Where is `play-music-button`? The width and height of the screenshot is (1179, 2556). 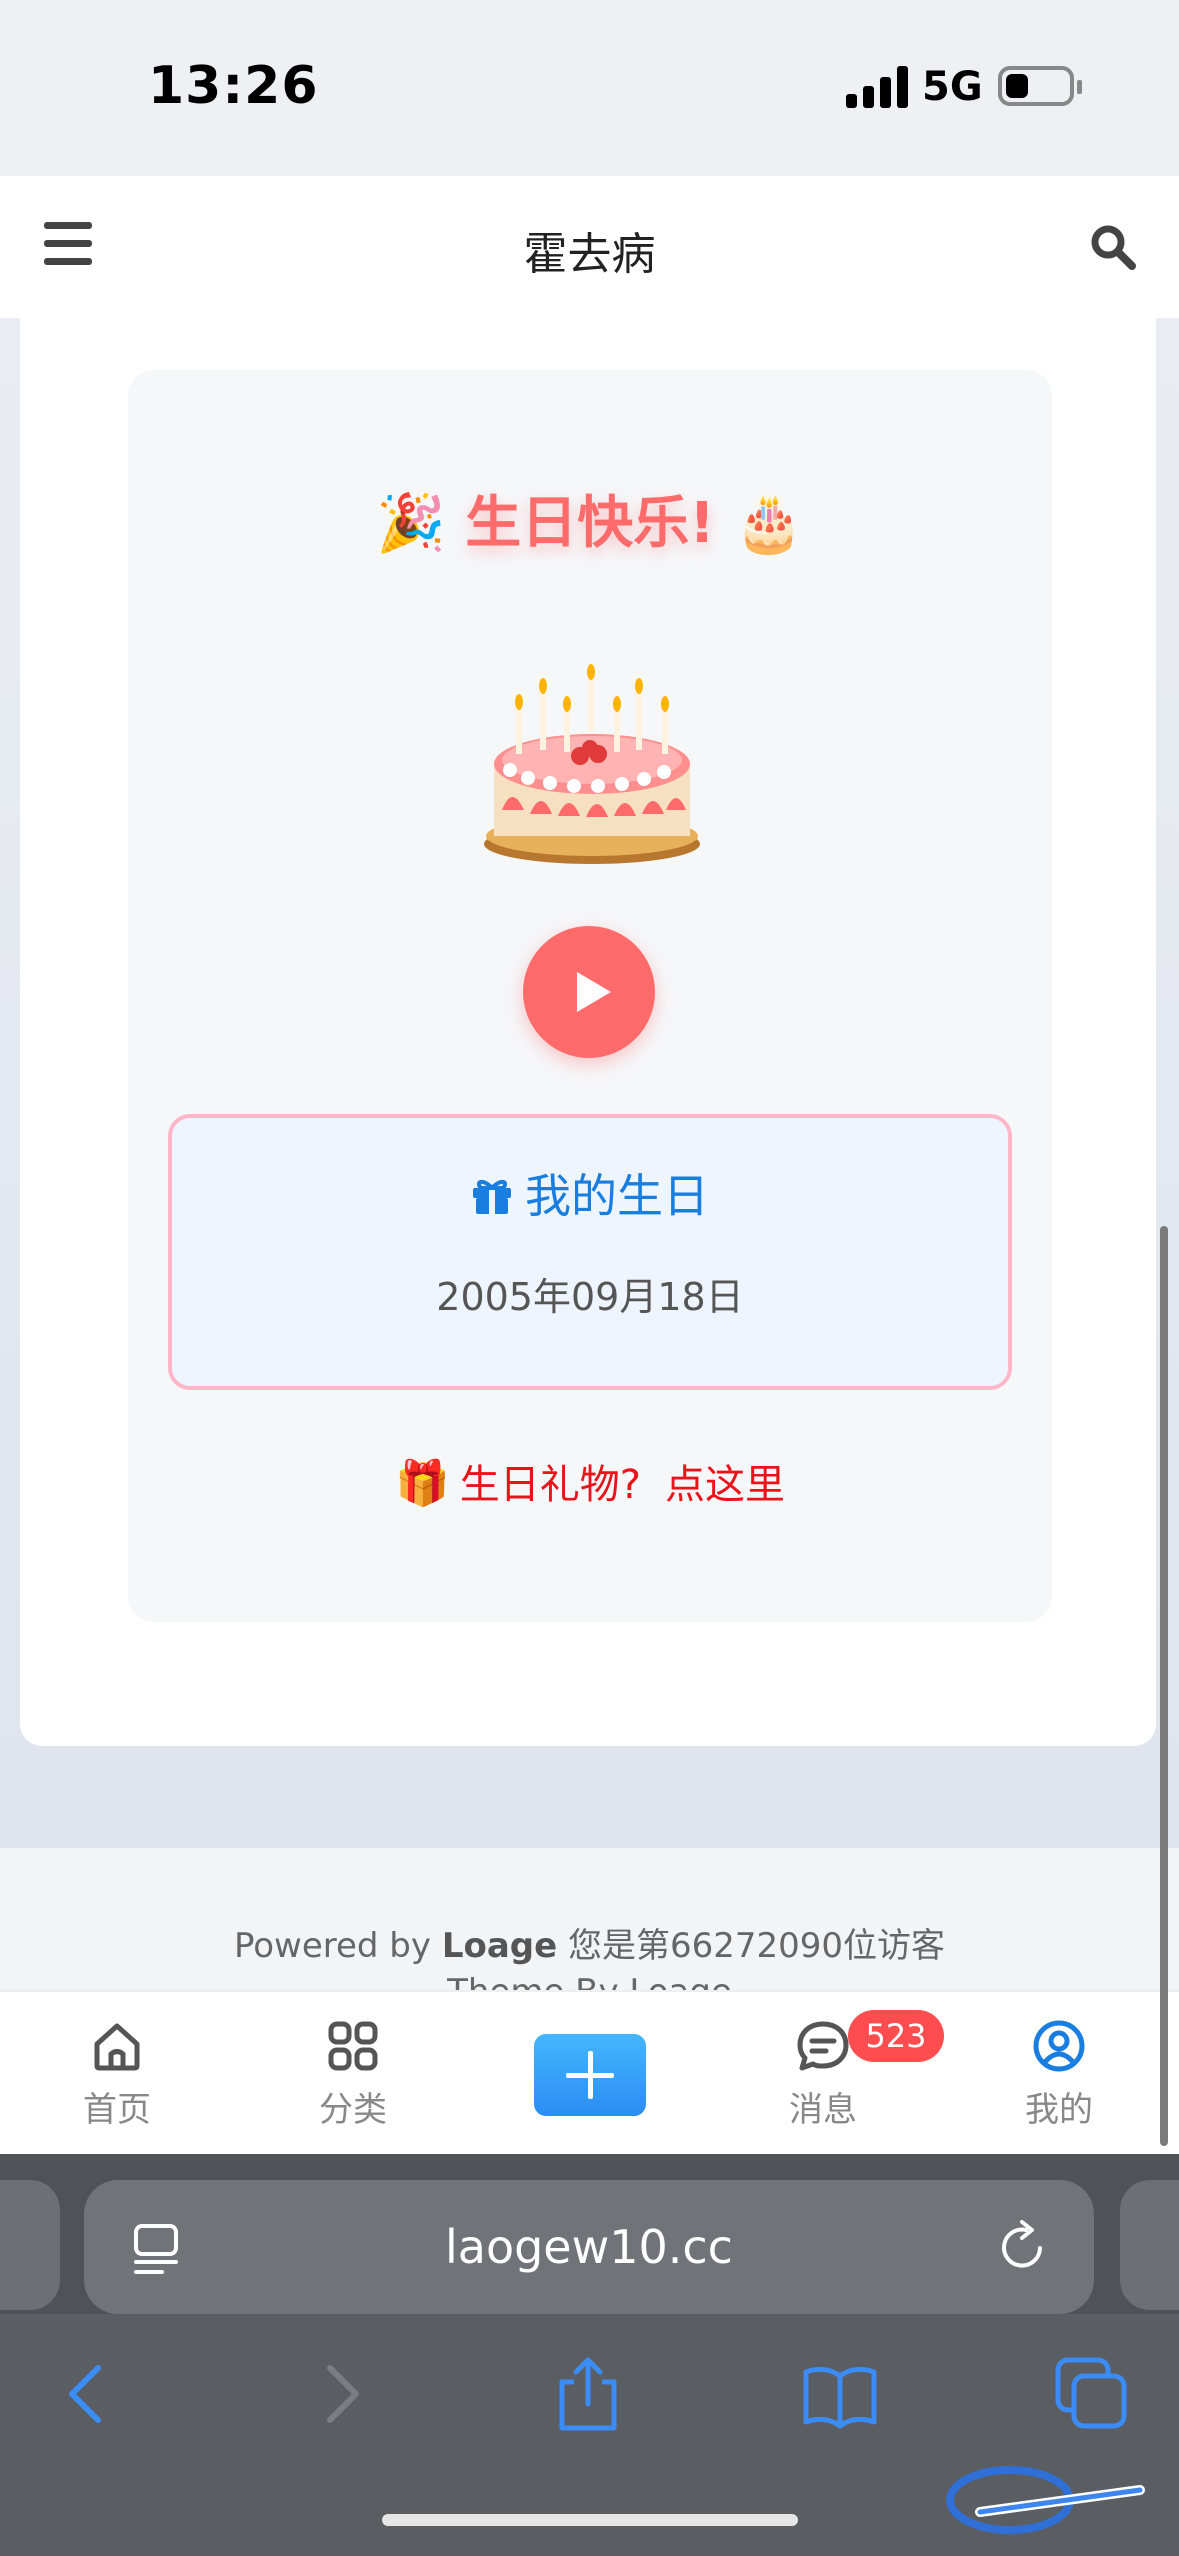 play-music-button is located at coordinates (589, 992).